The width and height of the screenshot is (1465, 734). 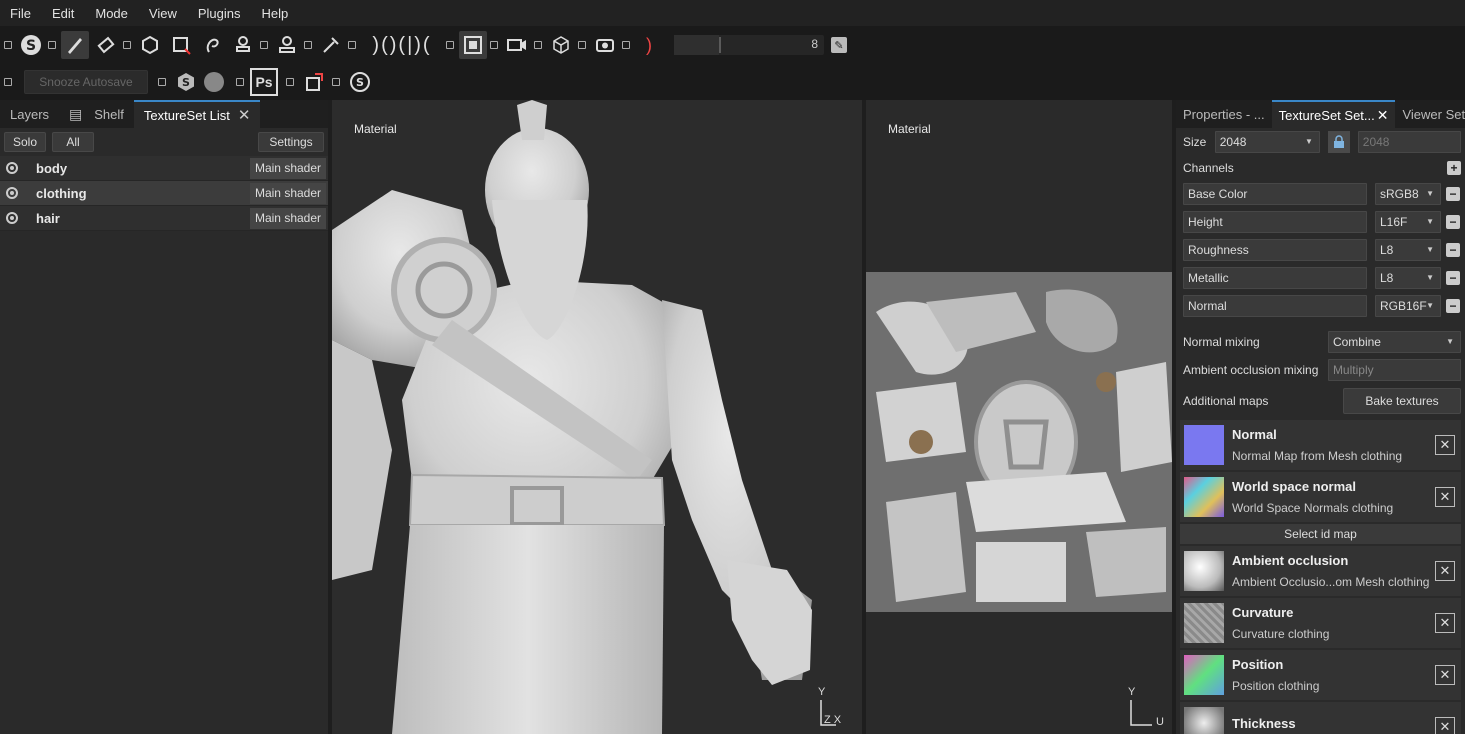 I want to click on settings-button: Settings, so click(x=291, y=142).